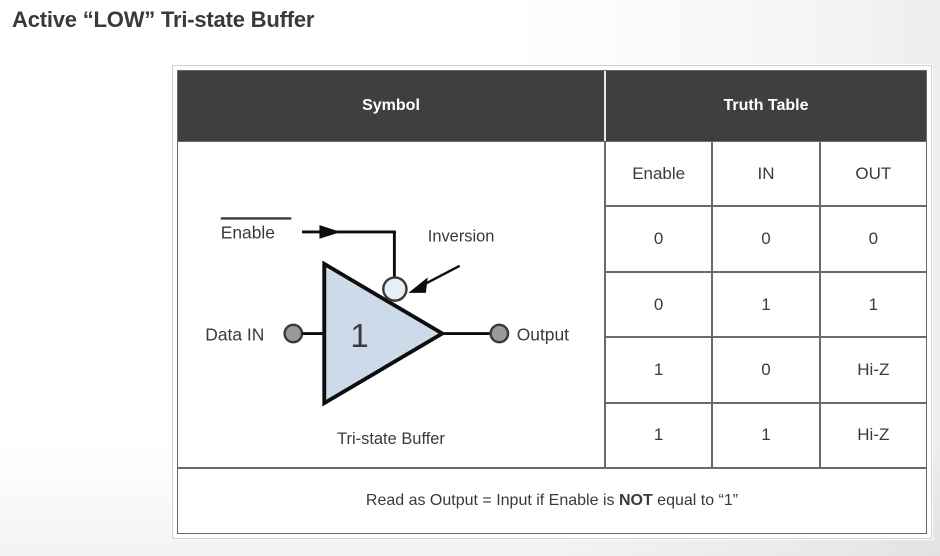  I want to click on footer-caption-suffix: equal to “1”, so click(695, 500).